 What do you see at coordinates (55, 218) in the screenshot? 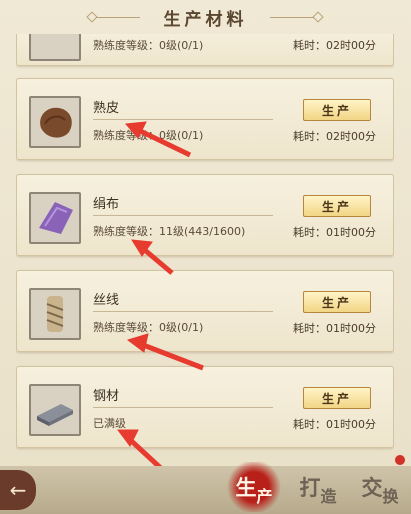
I see `silk-cloth-icon` at bounding box center [55, 218].